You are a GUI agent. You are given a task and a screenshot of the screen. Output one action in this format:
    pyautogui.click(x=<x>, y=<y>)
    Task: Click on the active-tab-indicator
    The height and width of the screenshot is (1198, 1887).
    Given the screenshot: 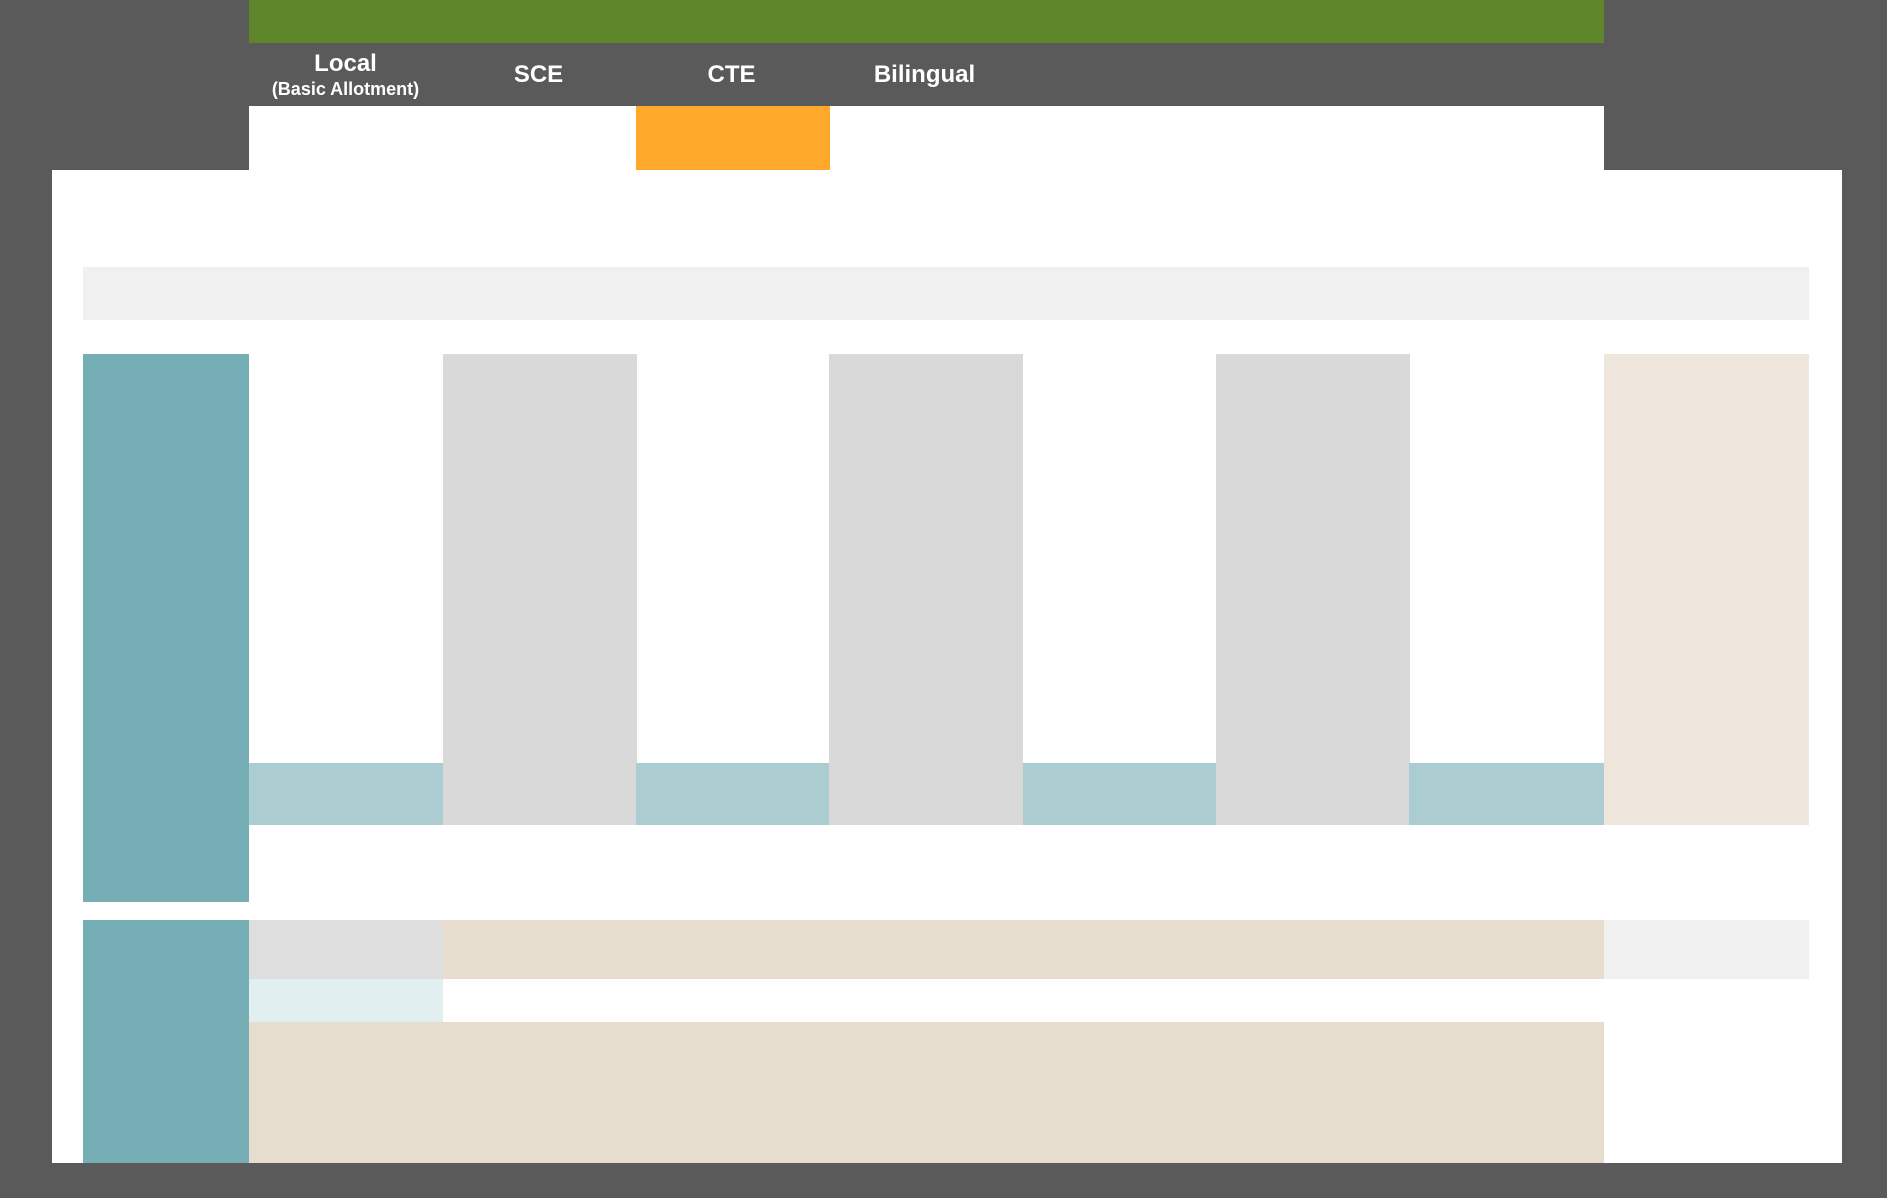 What is the action you would take?
    pyautogui.click(x=733, y=138)
    